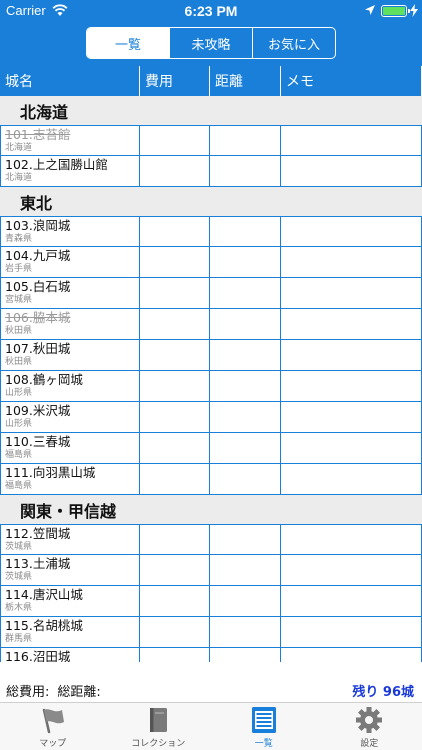 This screenshot has height=750, width=422. What do you see at coordinates (44, 594) in the screenshot?
I see `castle-name: 114.唐沢山城` at bounding box center [44, 594].